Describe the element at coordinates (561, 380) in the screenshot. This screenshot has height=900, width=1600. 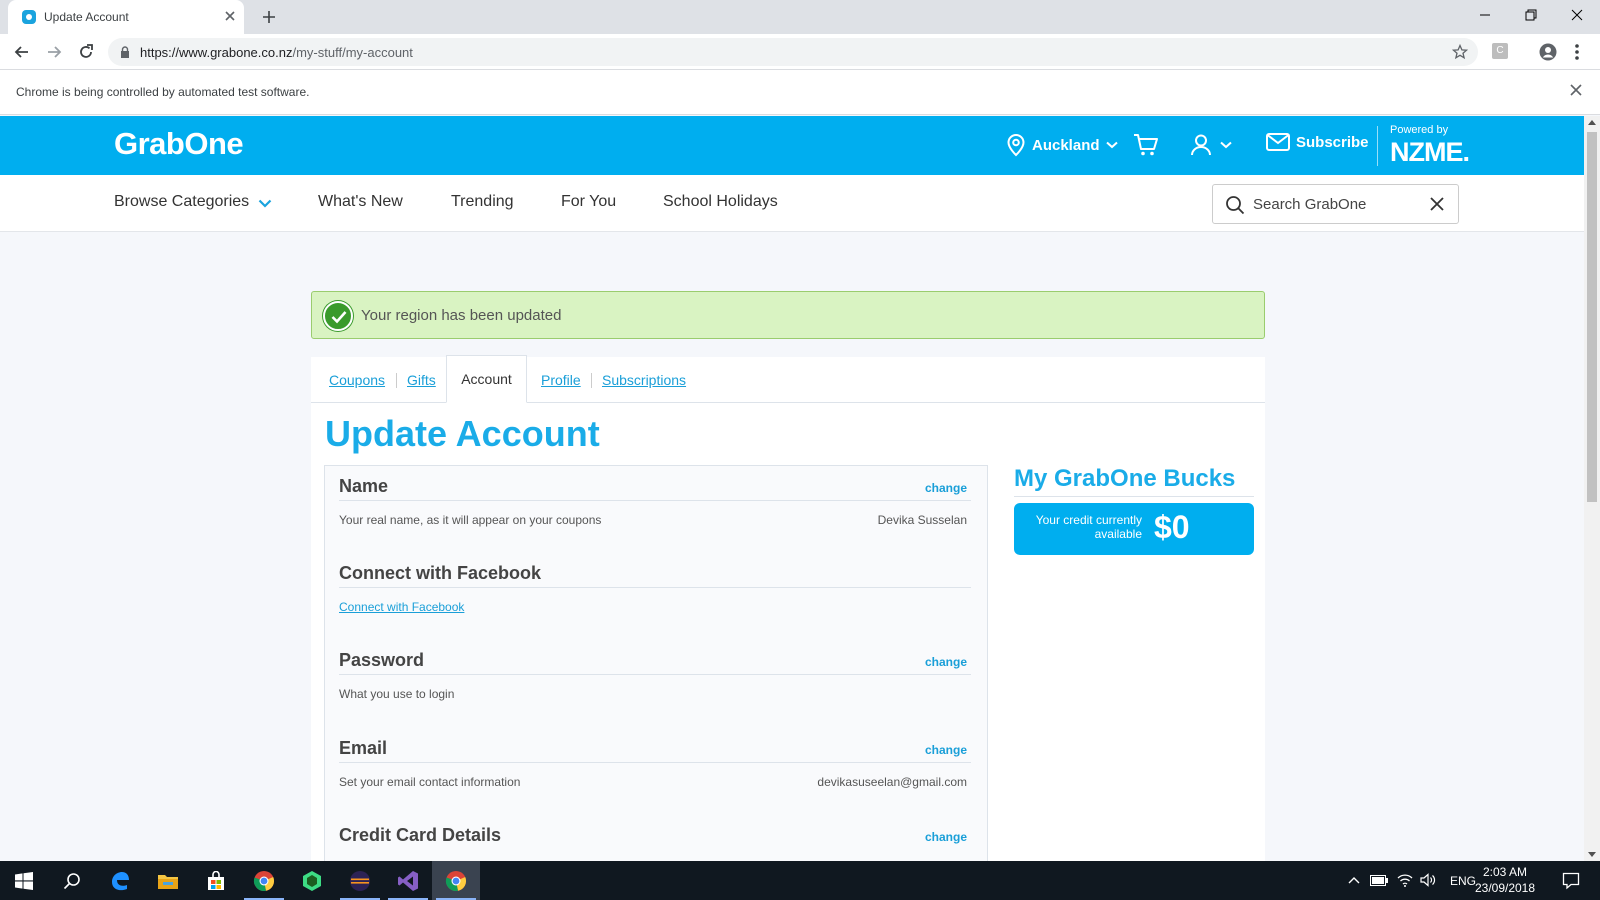
I see `tab-profile: Profile` at that location.